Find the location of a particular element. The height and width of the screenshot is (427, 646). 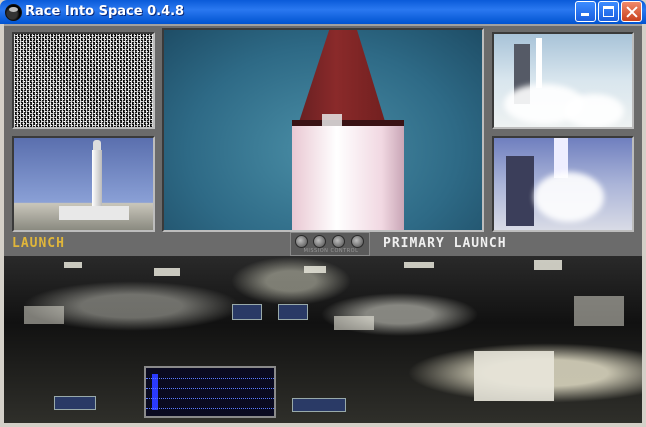

primary-launch-label: PRIMARY LAUNCH is located at coordinates (445, 243).